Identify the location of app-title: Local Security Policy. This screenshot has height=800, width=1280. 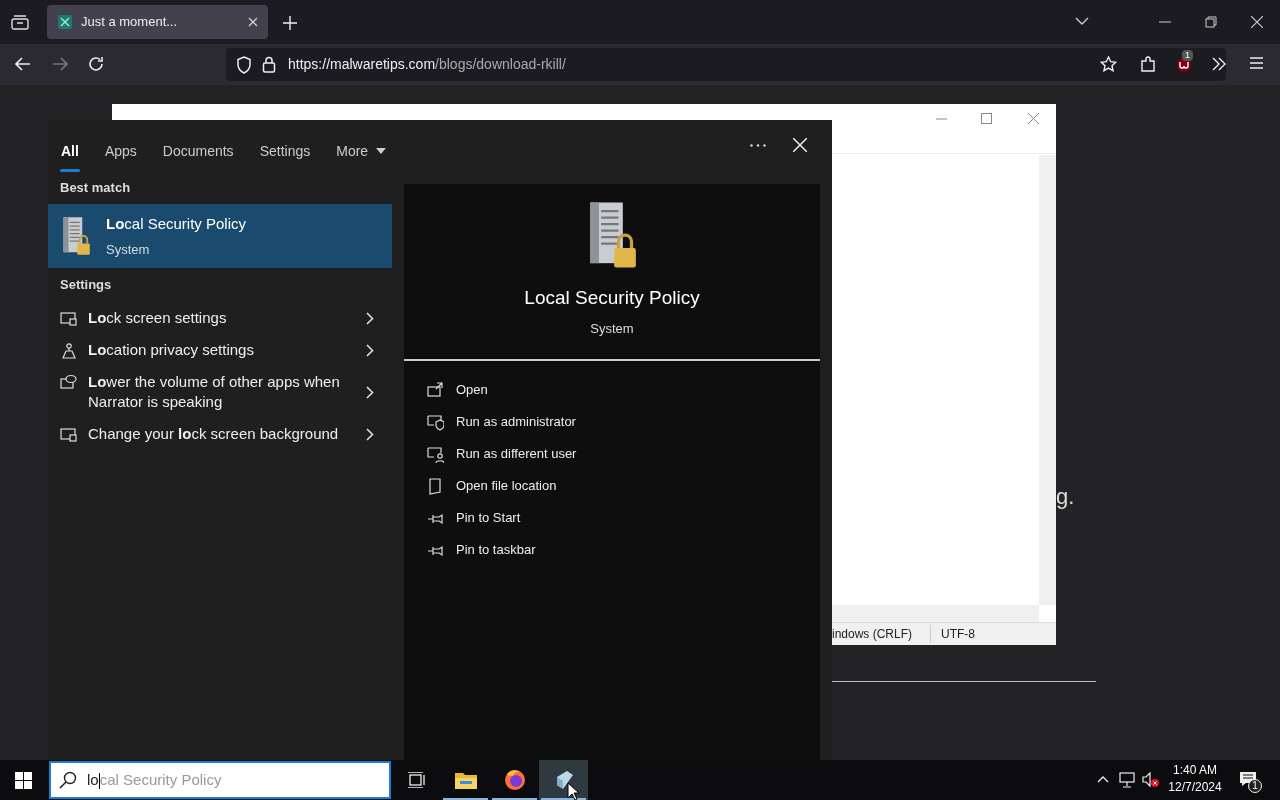
(612, 298).